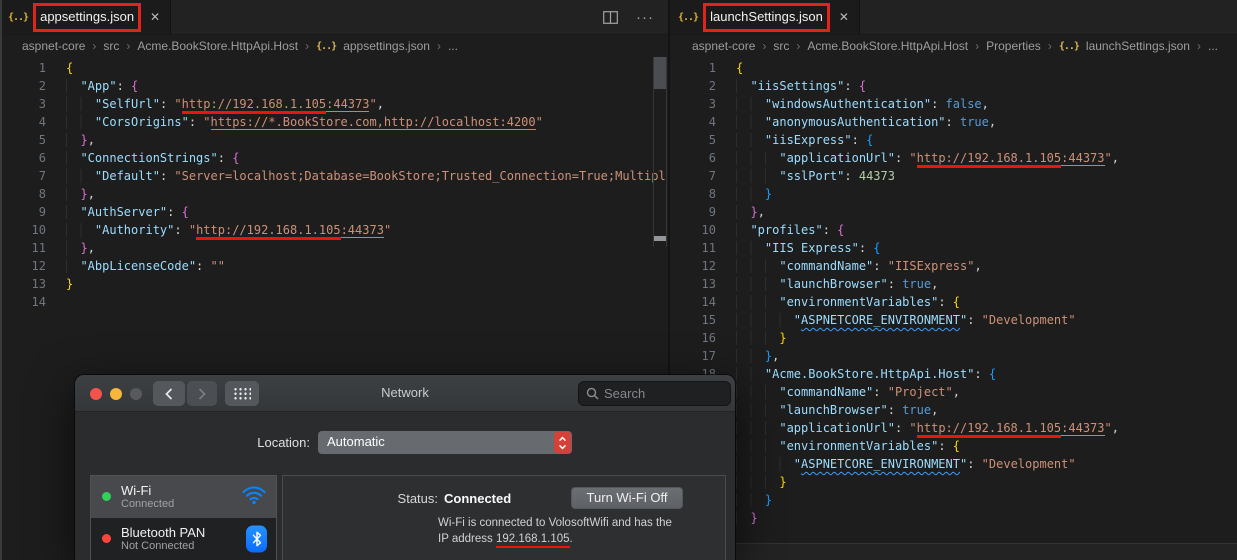 The image size is (1237, 560). Describe the element at coordinates (786, 230) in the screenshot. I see `code-token: "profiles"` at that location.